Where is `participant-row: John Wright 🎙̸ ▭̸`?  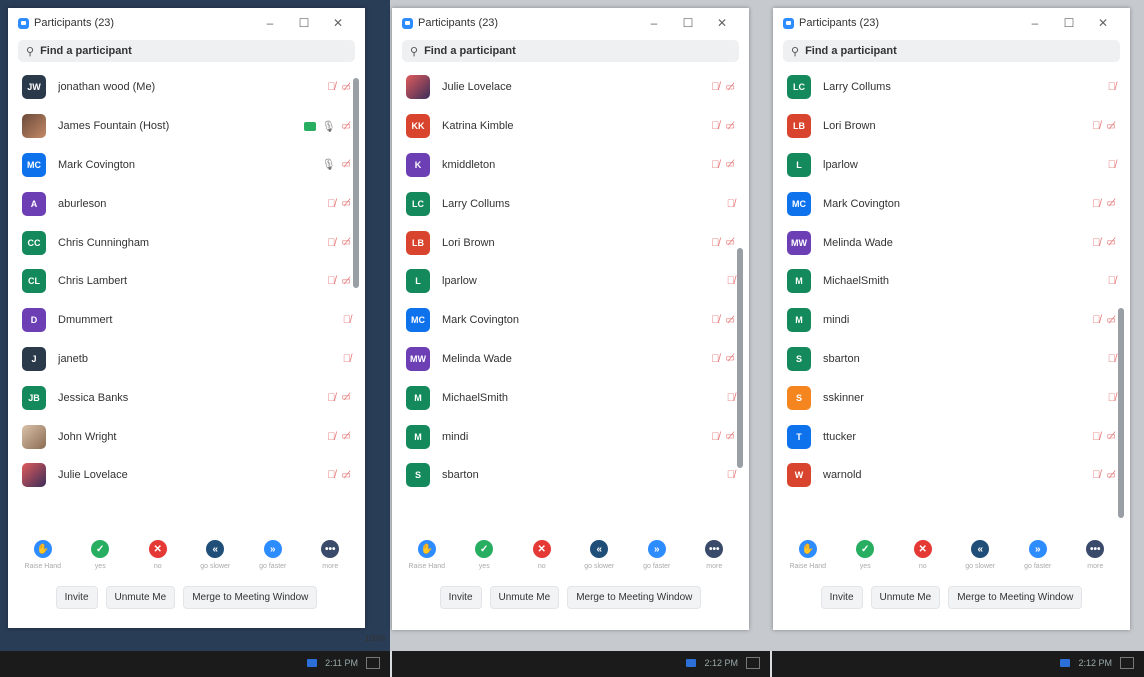
participant-row: John Wright 🎙̸ ▭̸ is located at coordinates (186, 436).